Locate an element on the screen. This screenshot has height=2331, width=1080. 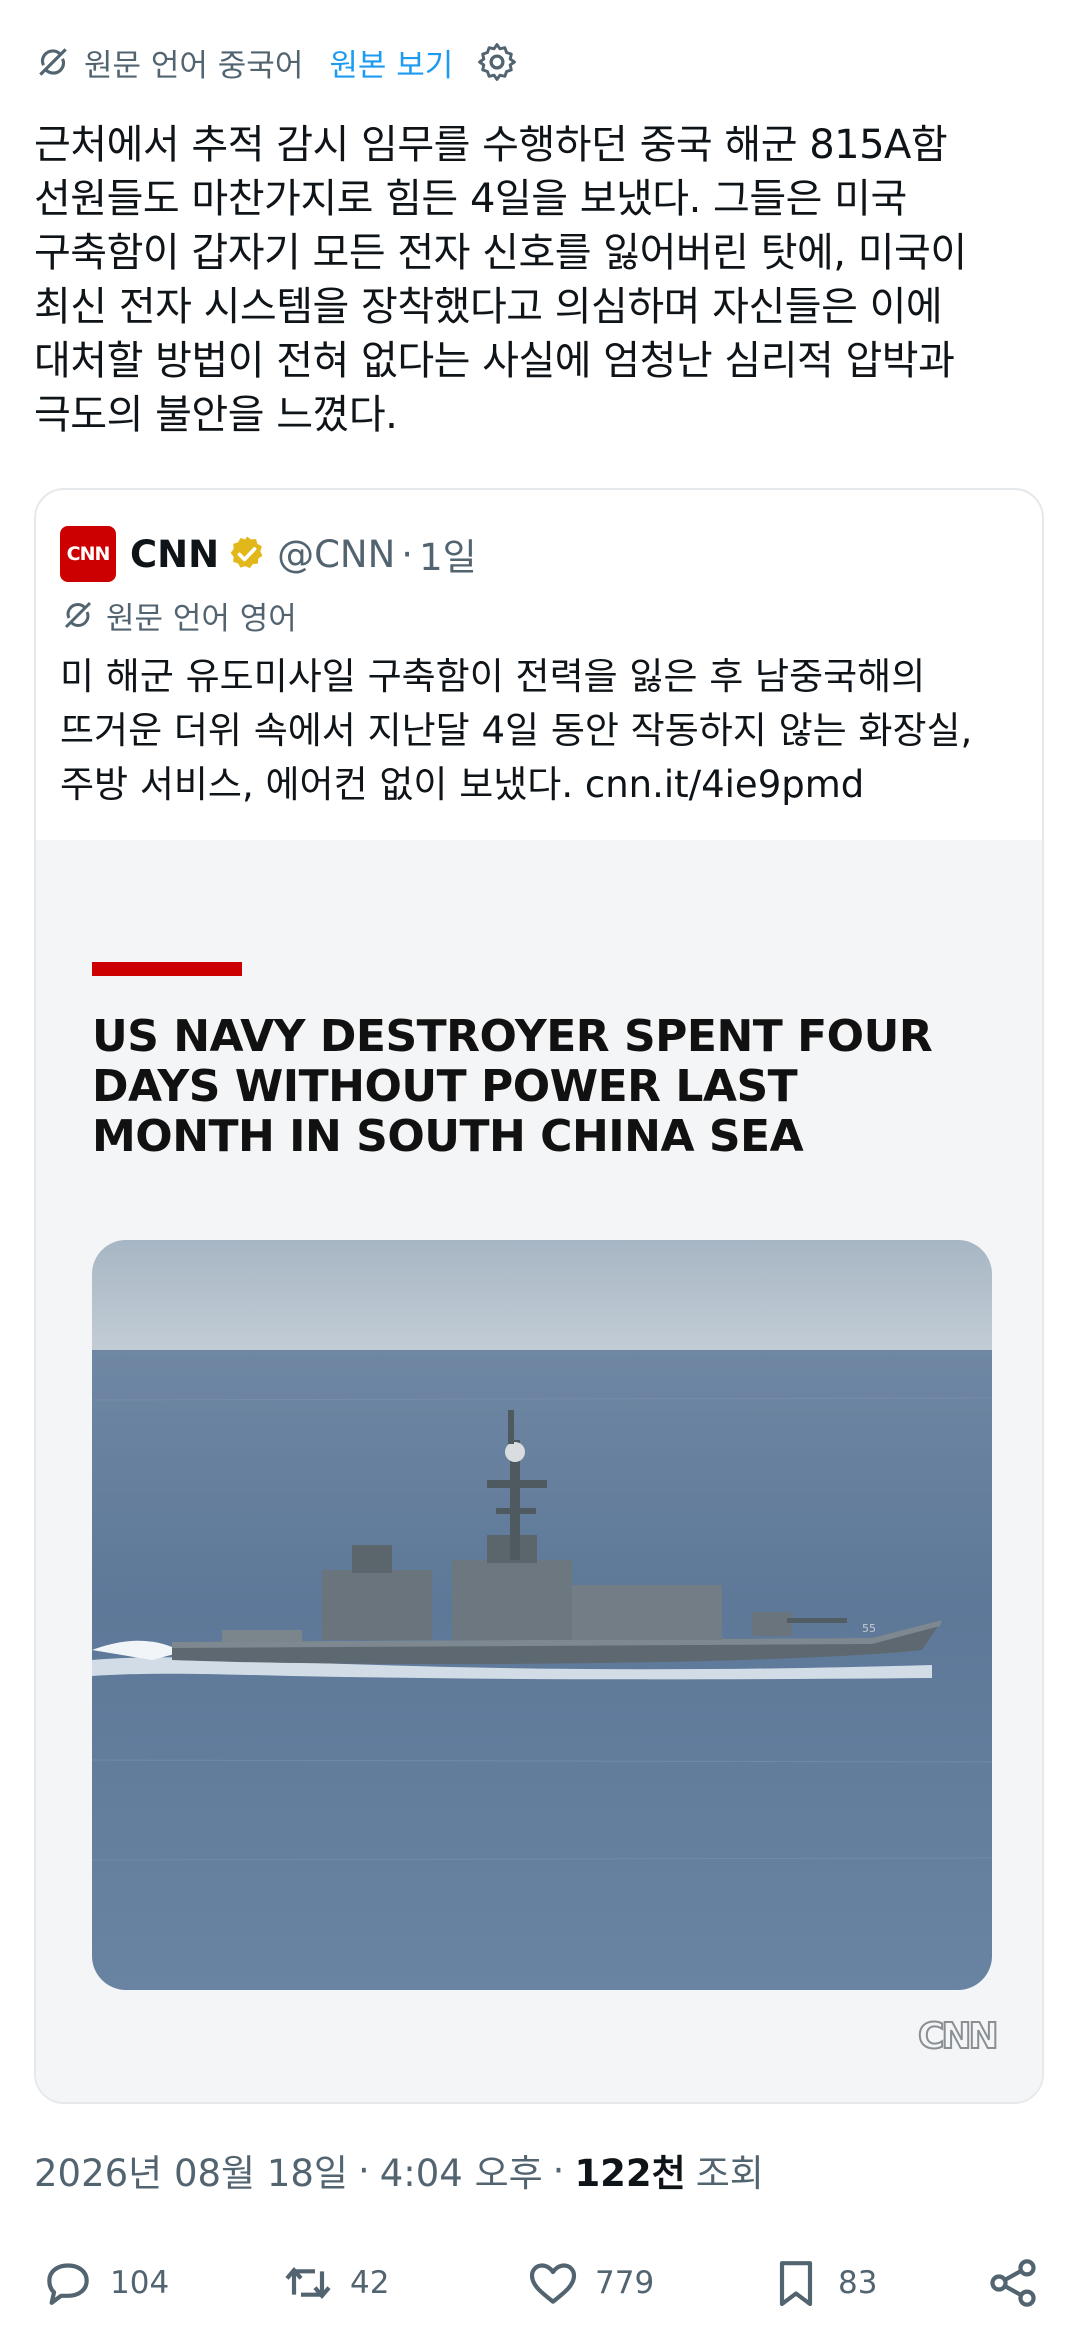
quoted-author-handle: @CNN is located at coordinates (336, 554).